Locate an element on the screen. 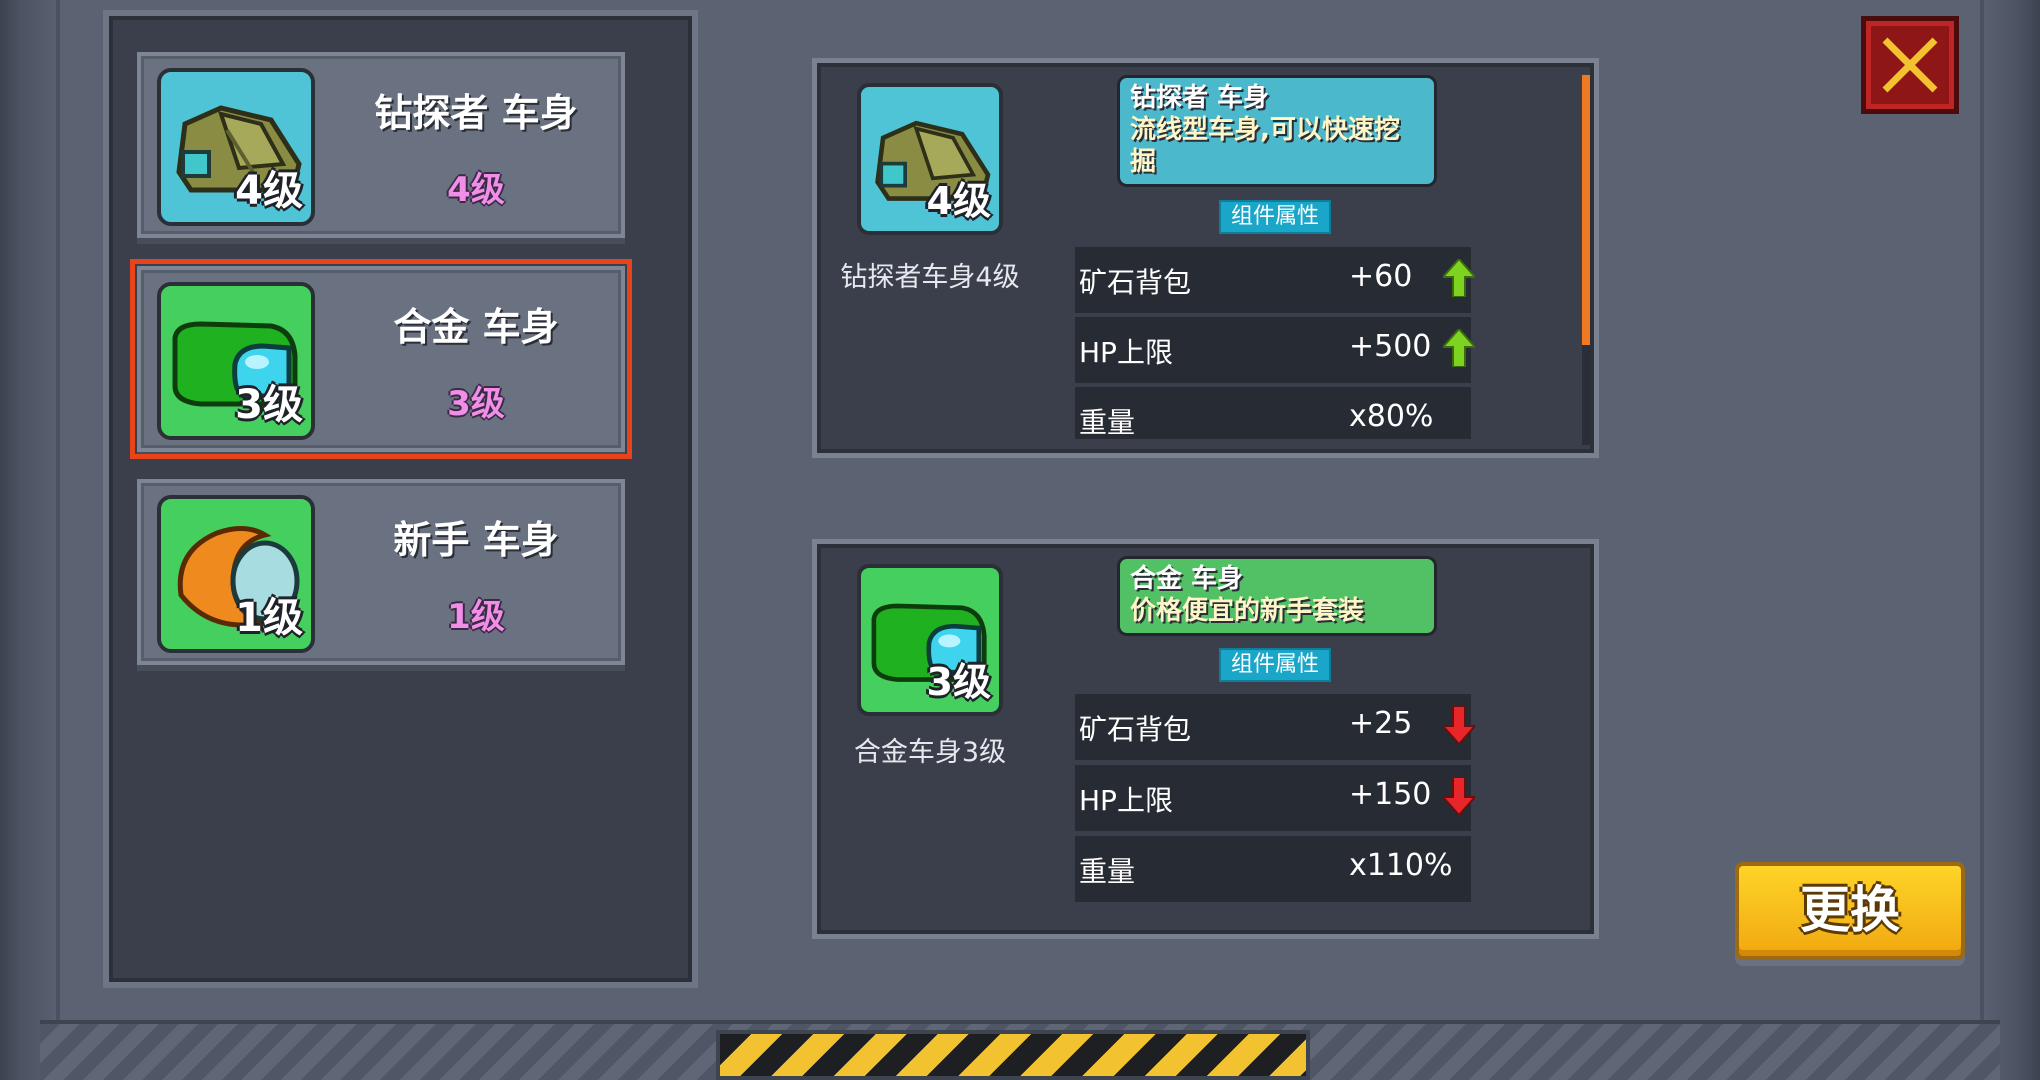 This screenshot has height=1080, width=2040. part-card-novice: 1级 新手 车身 1级 is located at coordinates (381, 572).